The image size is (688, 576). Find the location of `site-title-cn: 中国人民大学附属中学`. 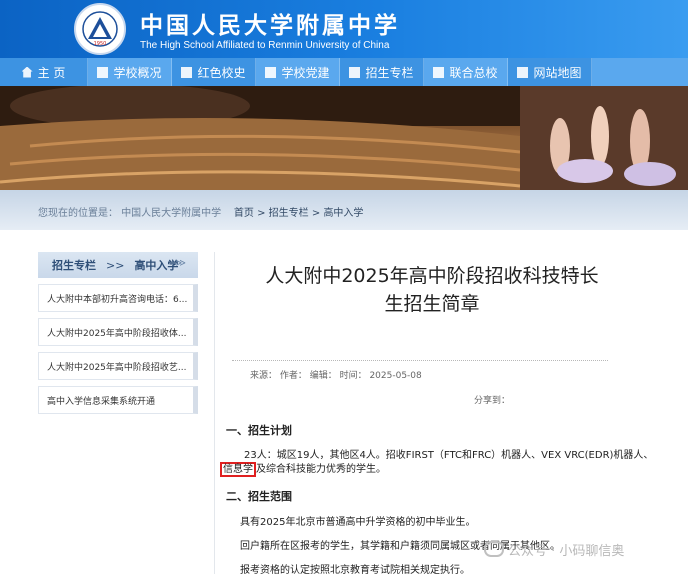

site-title-cn: 中国人民大学附属中学 is located at coordinates (270, 25).